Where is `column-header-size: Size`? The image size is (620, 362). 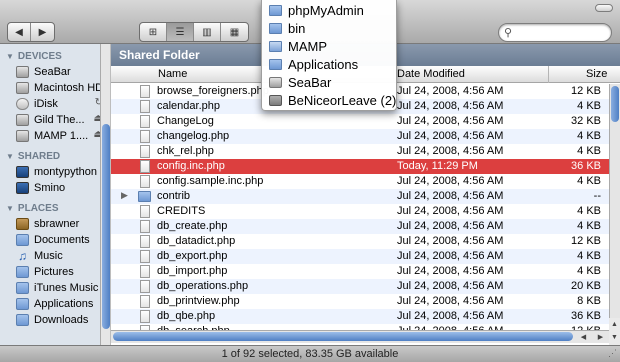
column-header-size: Size is located at coordinates (596, 74).